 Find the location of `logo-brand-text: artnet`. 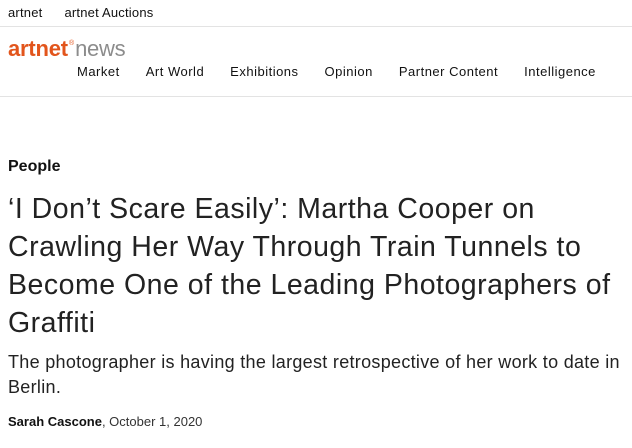

logo-brand-text: artnet is located at coordinates (38, 48).